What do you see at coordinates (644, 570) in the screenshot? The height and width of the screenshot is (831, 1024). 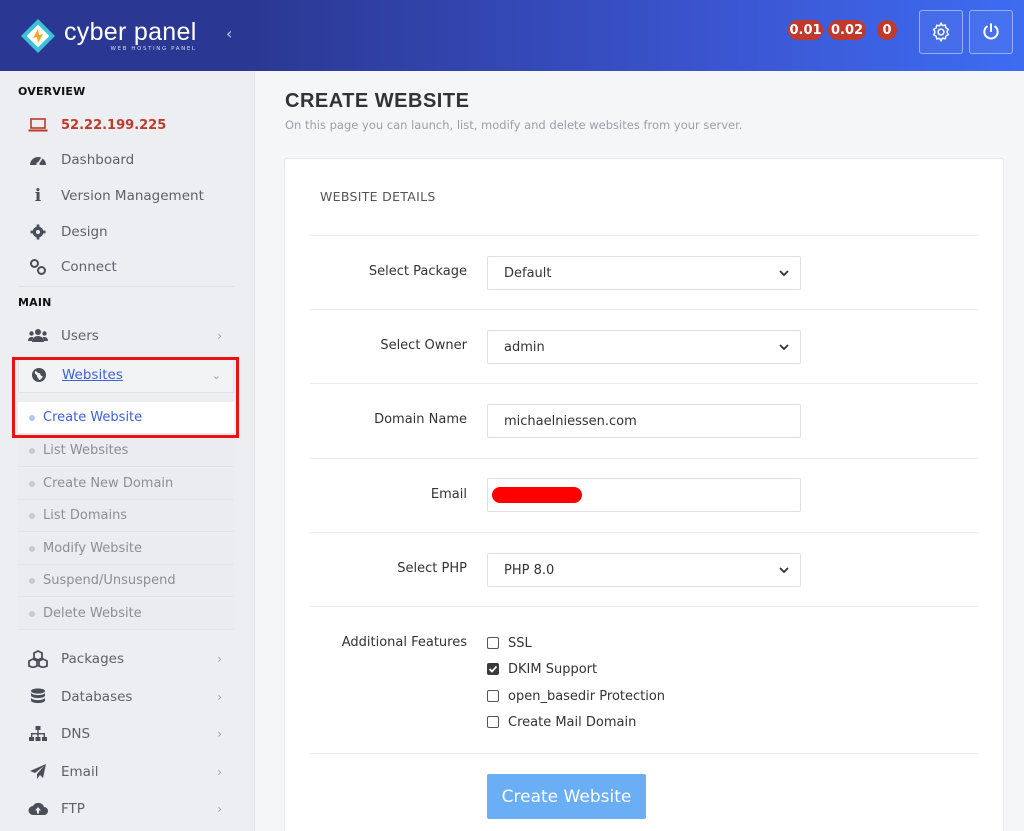 I see `php-select: PHP 8.0` at bounding box center [644, 570].